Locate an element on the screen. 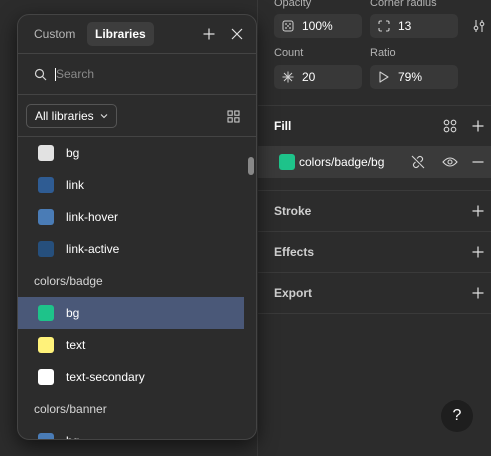 The width and height of the screenshot is (491, 456). search-icon is located at coordinates (40, 74).